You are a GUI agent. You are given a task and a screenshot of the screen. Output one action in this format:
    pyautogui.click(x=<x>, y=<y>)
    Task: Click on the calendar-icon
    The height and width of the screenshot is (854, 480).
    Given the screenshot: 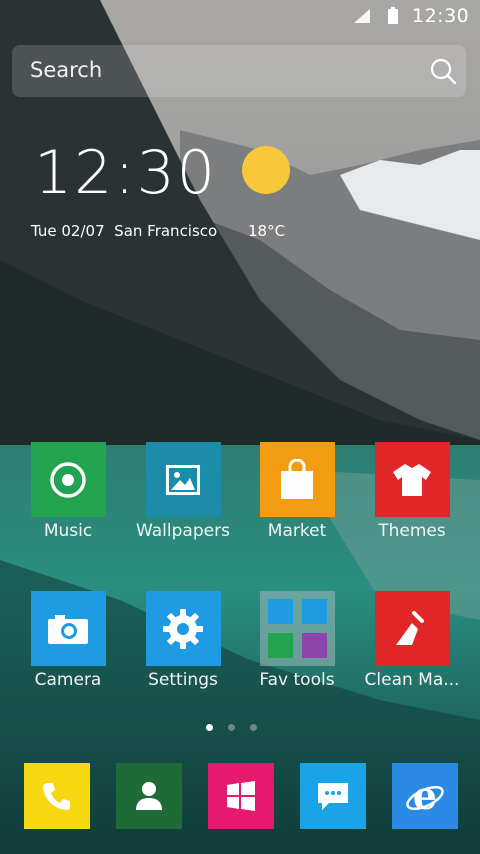 What is the action you would take?
    pyautogui.click(x=314, y=645)
    